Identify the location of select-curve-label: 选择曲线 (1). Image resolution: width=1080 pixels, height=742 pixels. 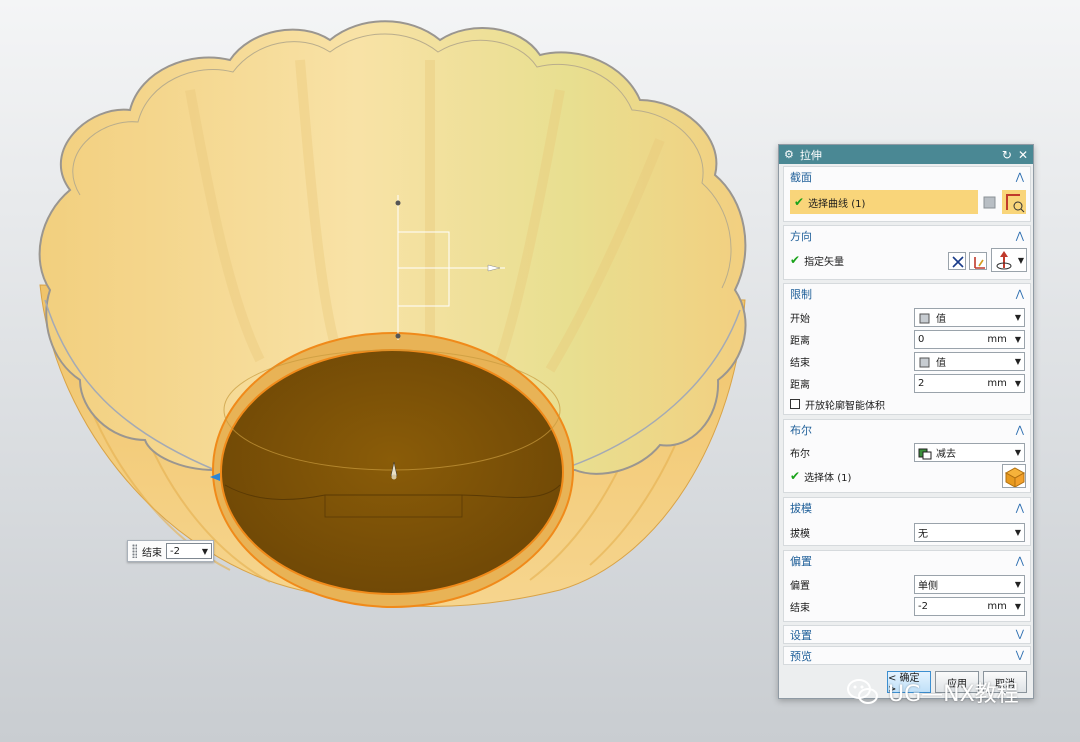
(837, 204).